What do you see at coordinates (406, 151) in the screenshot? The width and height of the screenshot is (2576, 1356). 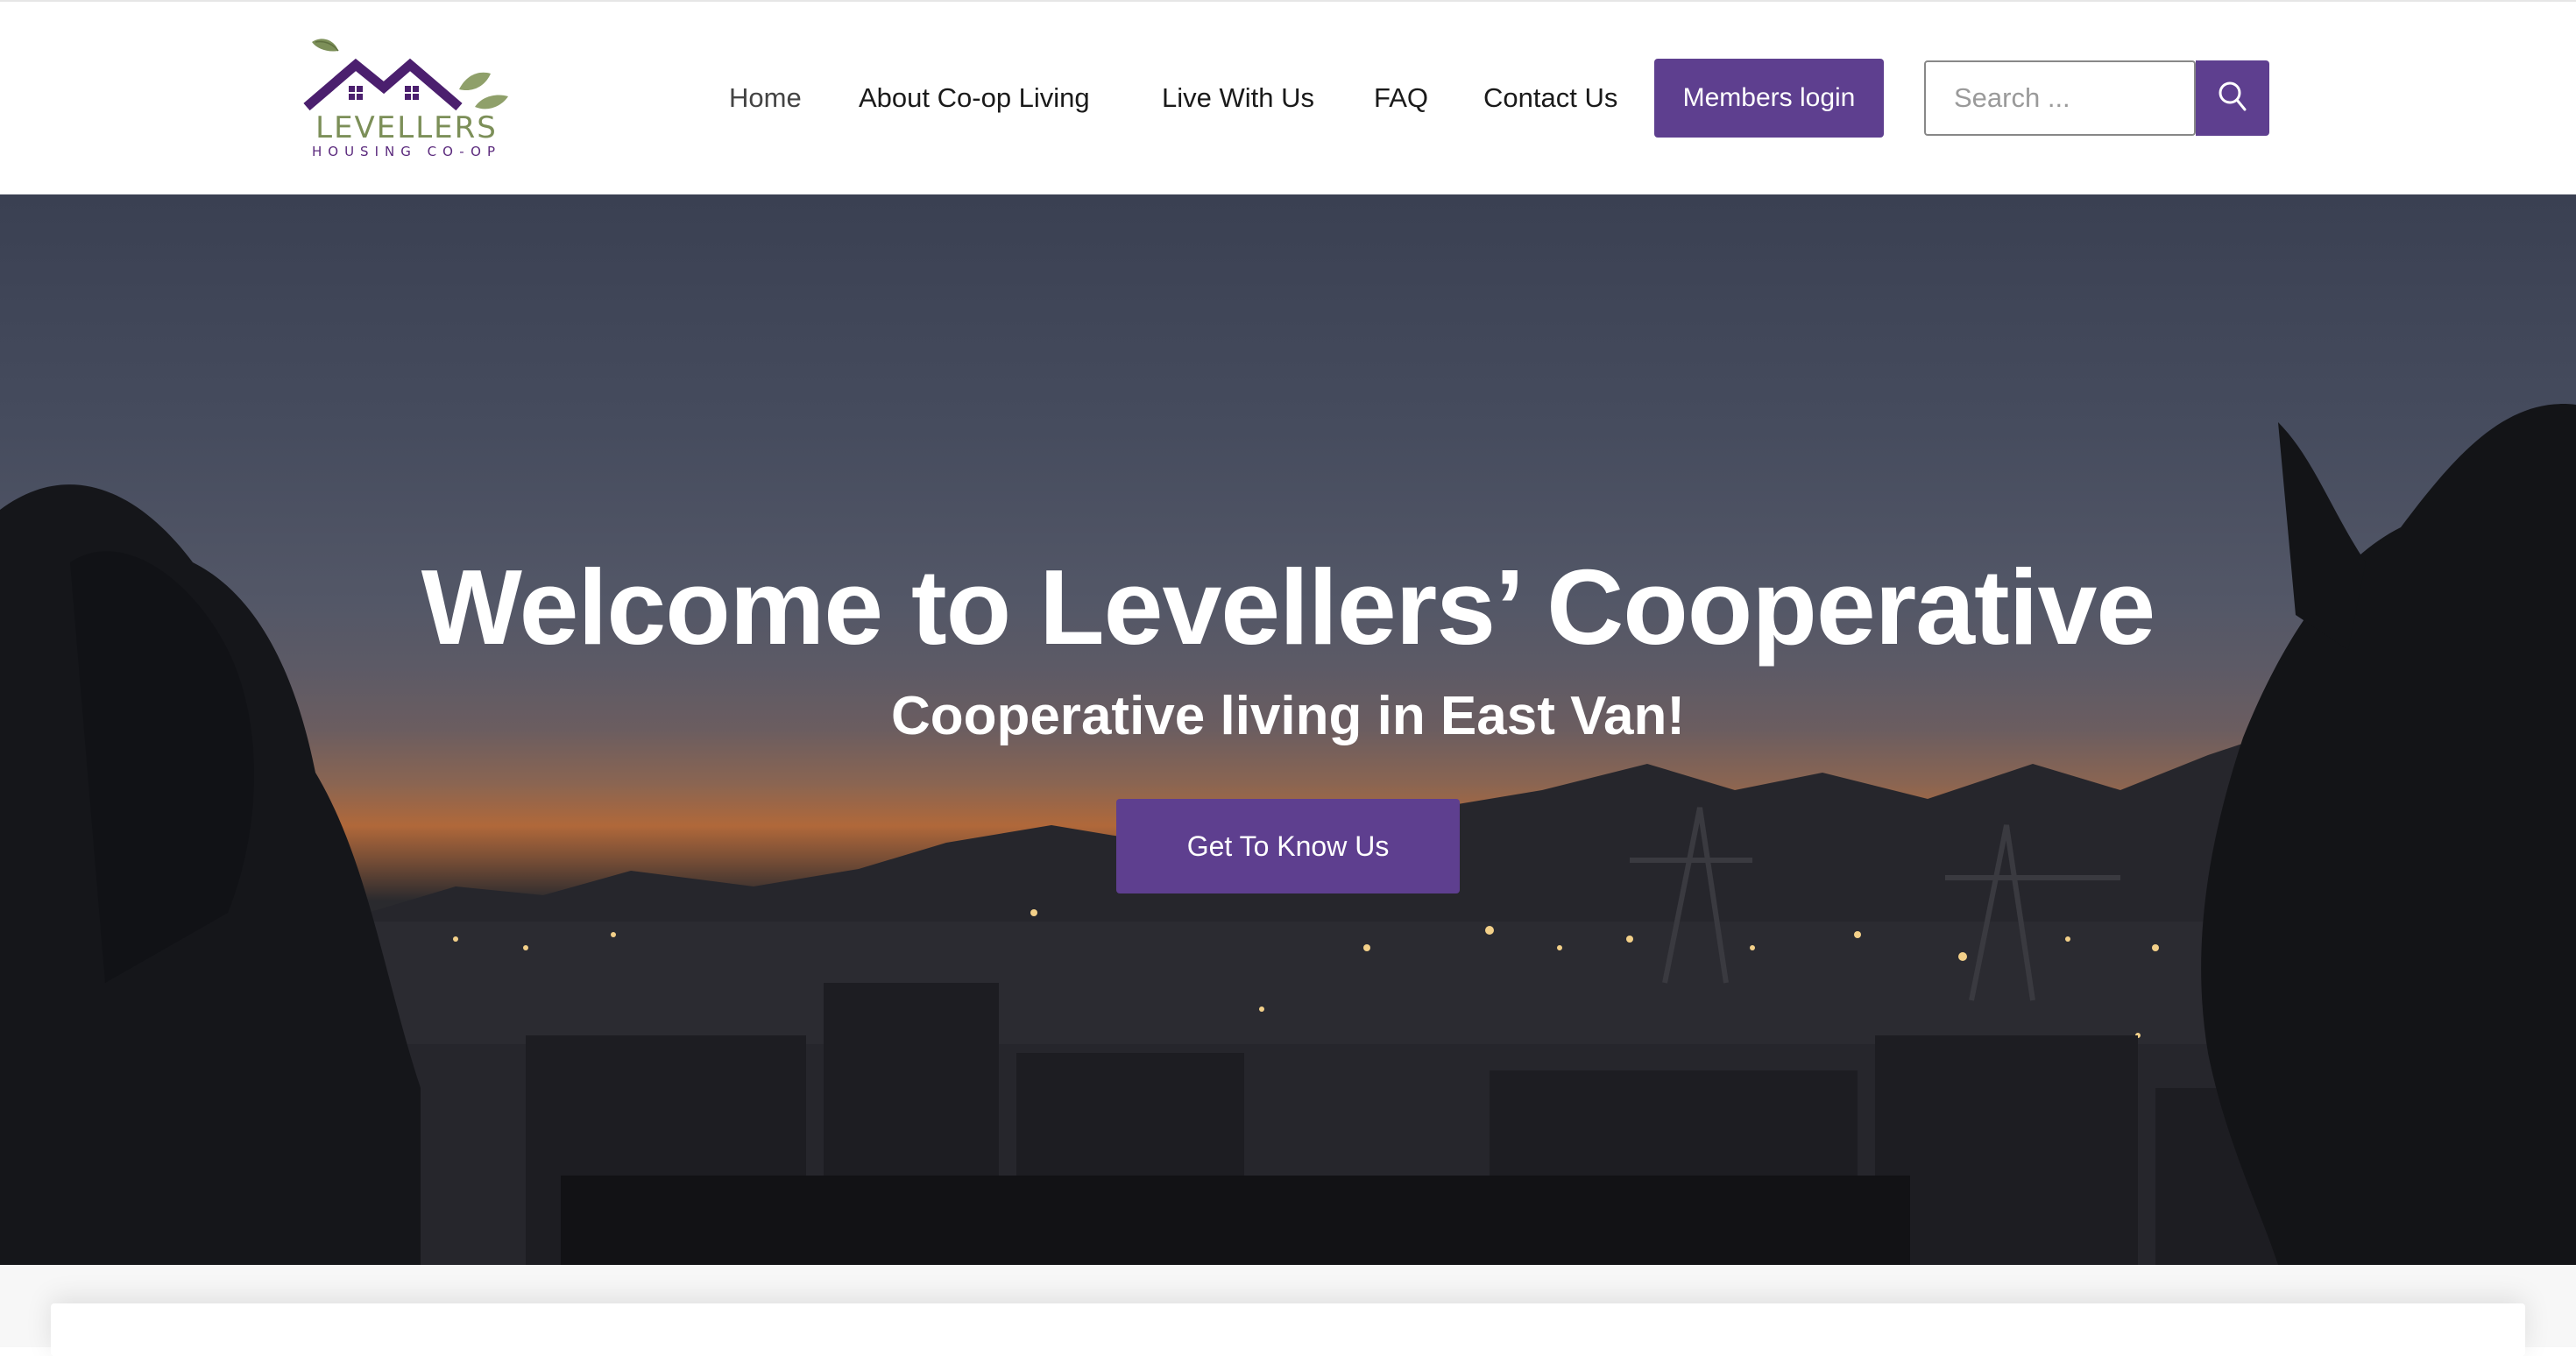 I see `logo-tagline: HOUSING CO-OP` at bounding box center [406, 151].